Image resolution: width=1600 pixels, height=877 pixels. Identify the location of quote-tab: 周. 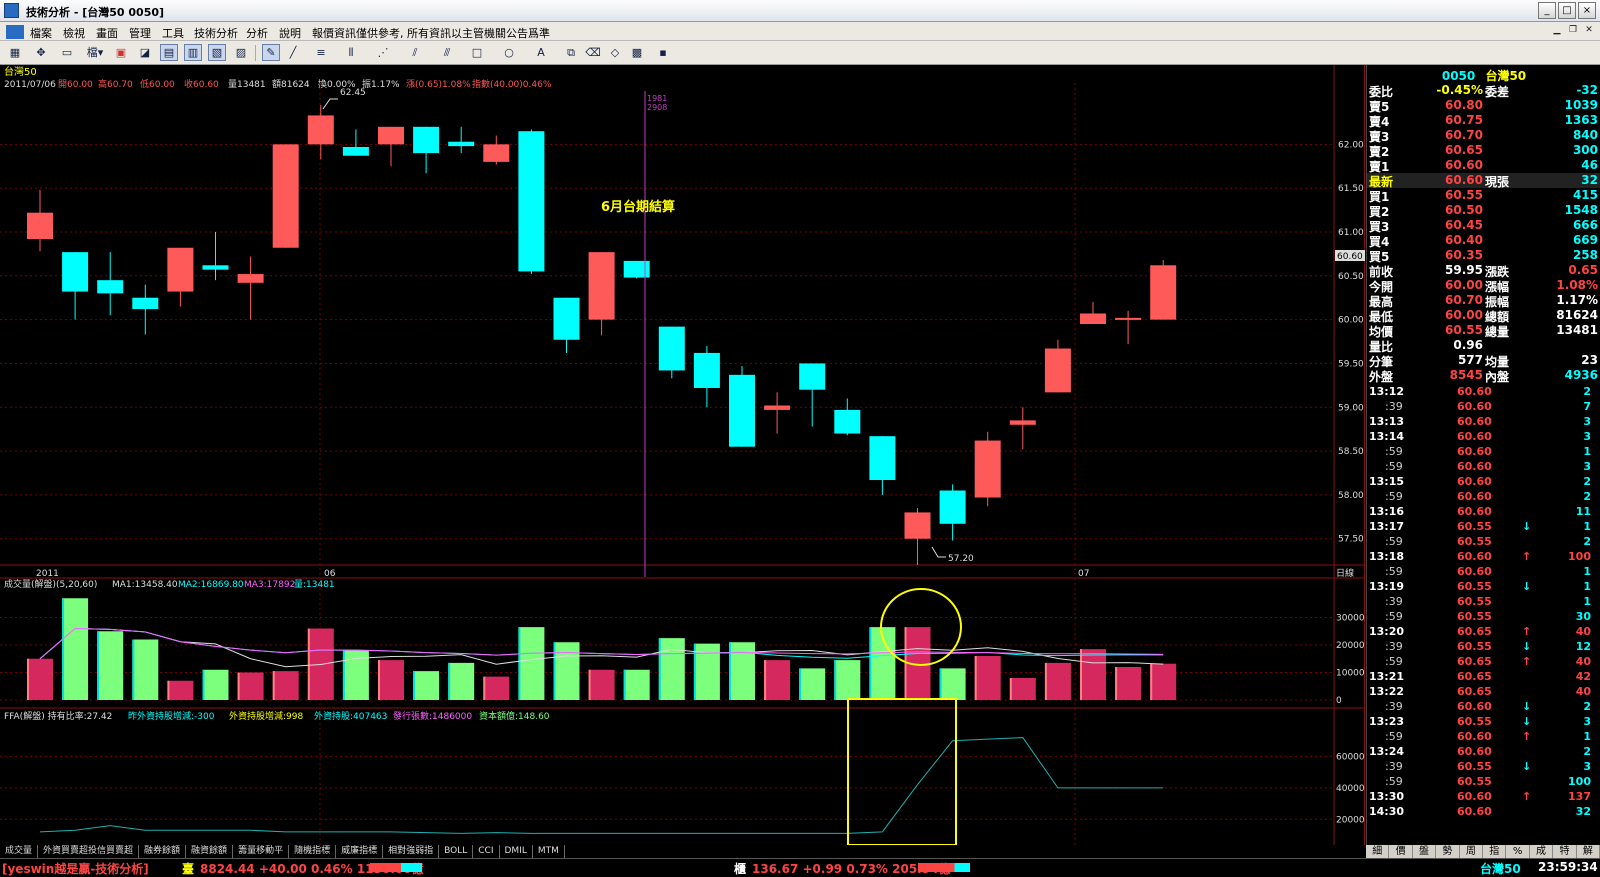
(1472, 851).